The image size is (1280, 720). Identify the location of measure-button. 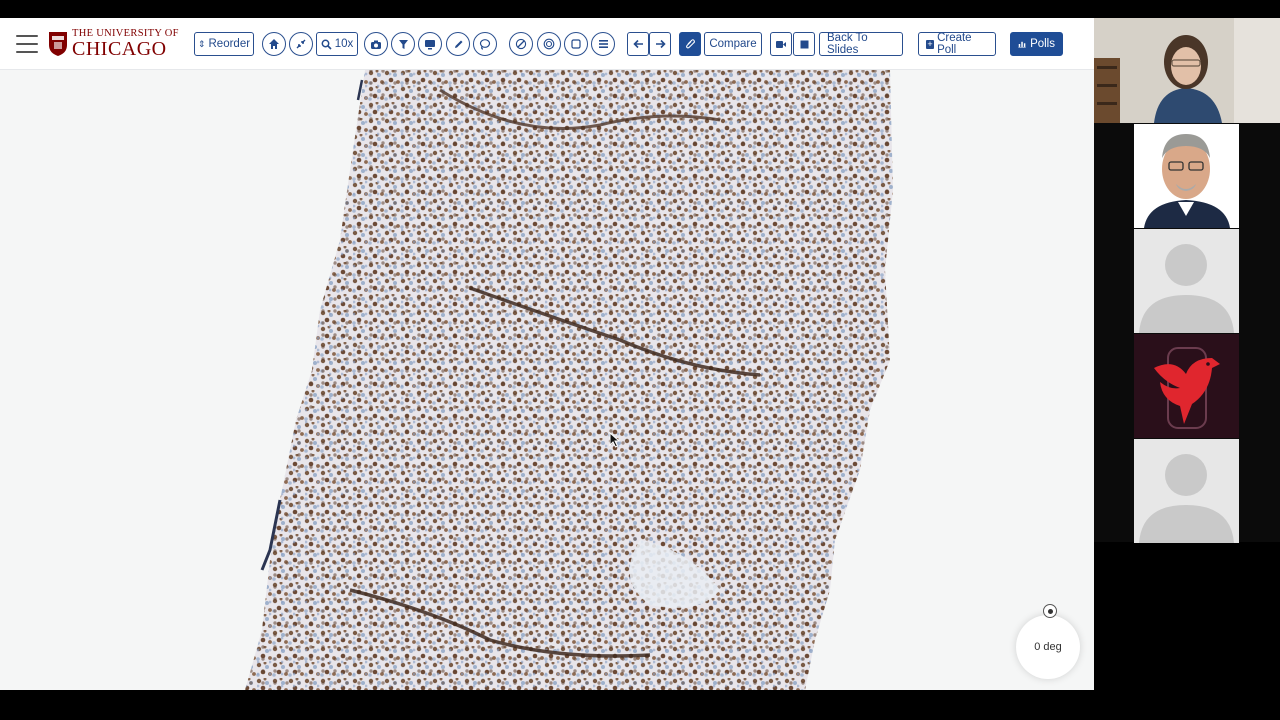
(521, 44).